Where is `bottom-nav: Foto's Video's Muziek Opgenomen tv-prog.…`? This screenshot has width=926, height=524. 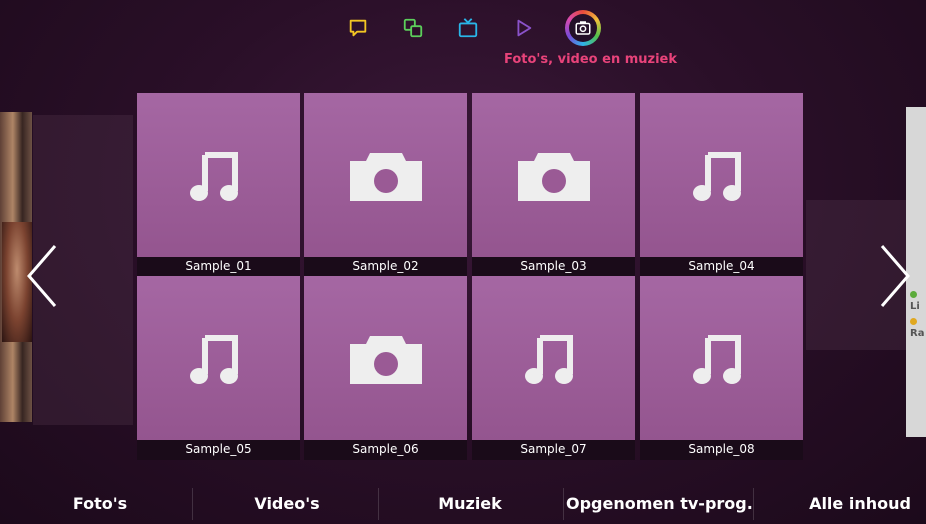 bottom-nav: Foto's Video's Muziek Opgenomen tv-prog.… is located at coordinates (463, 504).